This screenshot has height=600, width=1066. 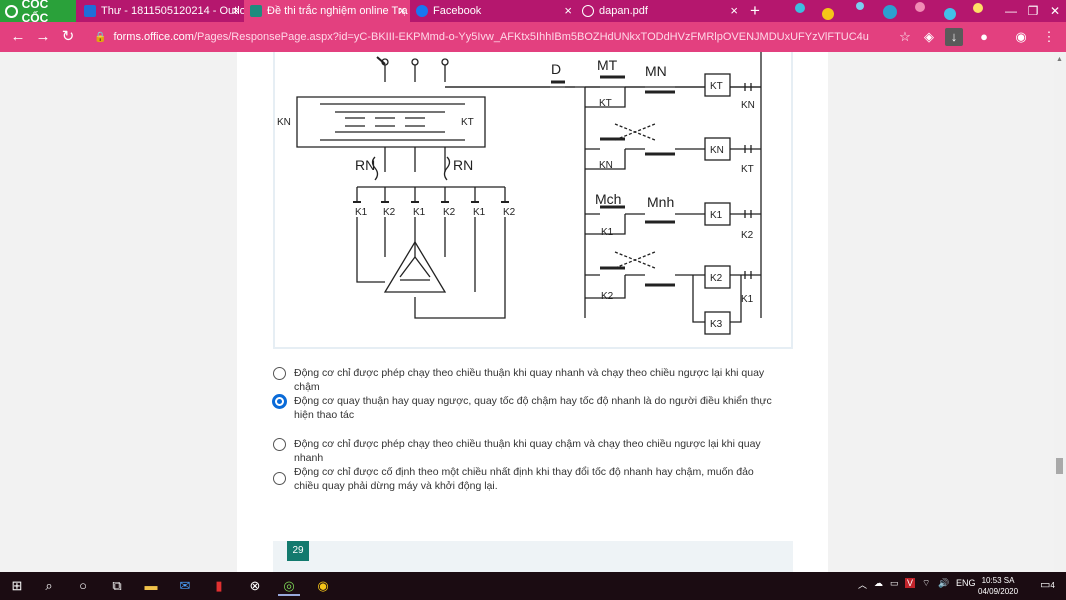 What do you see at coordinates (1047, 584) in the screenshot?
I see `notification-center-icon: ▭4` at bounding box center [1047, 584].